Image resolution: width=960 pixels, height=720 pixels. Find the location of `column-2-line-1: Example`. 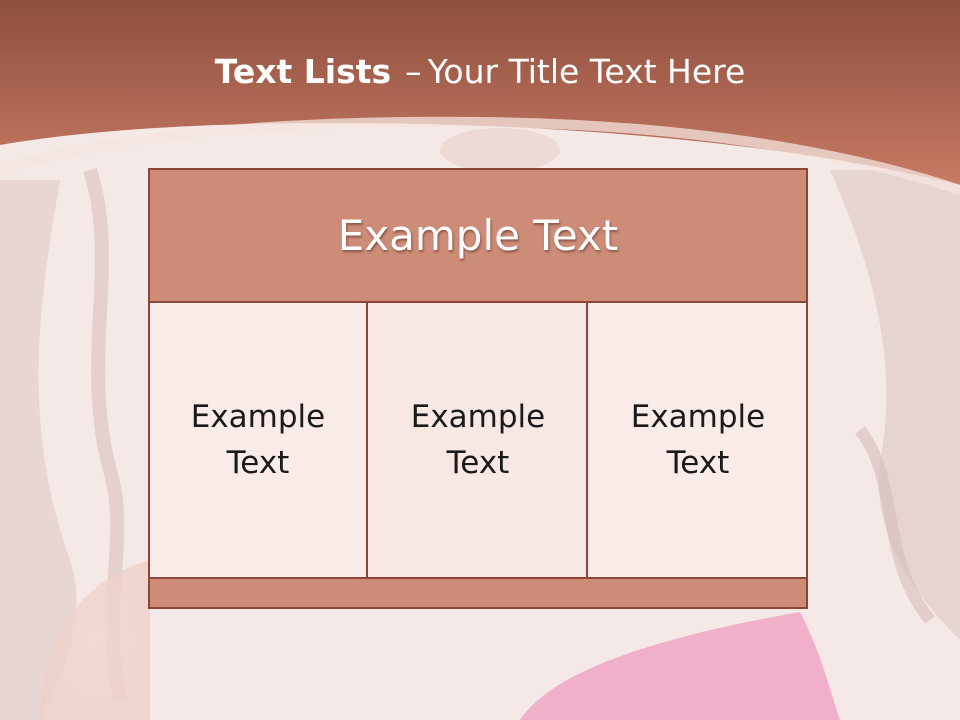

column-2-line-1: Example is located at coordinates (478, 417).